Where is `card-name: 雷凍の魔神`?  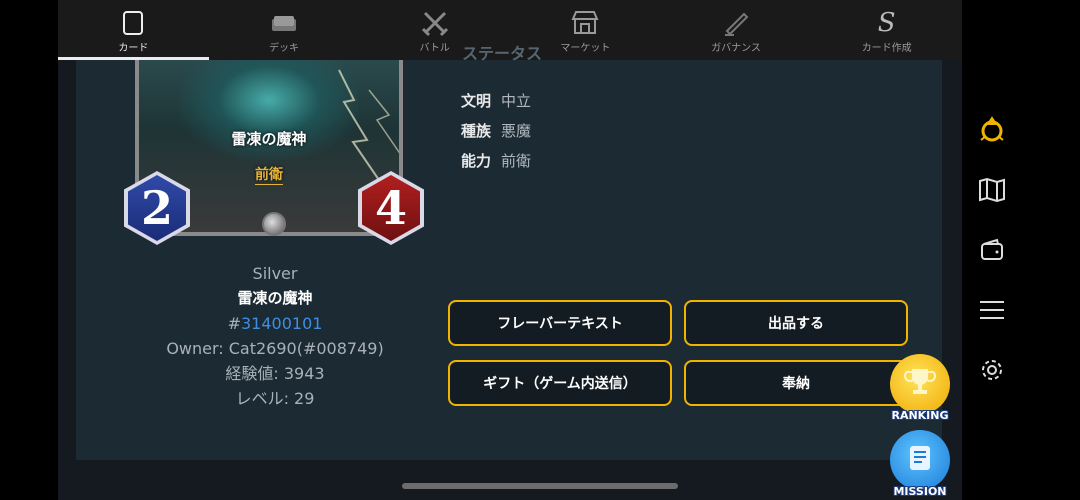 card-name: 雷凍の魔神 is located at coordinates (275, 298).